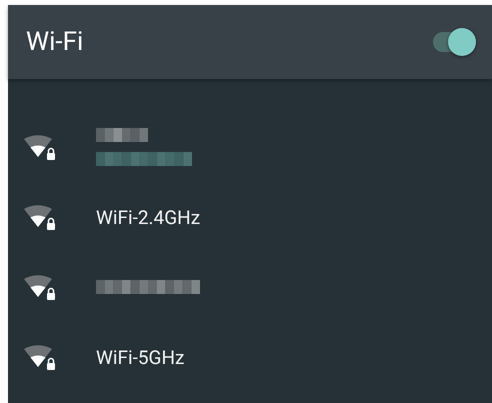 The image size is (492, 403). What do you see at coordinates (55, 42) in the screenshot?
I see `page-title: Wi-Fi` at bounding box center [55, 42].